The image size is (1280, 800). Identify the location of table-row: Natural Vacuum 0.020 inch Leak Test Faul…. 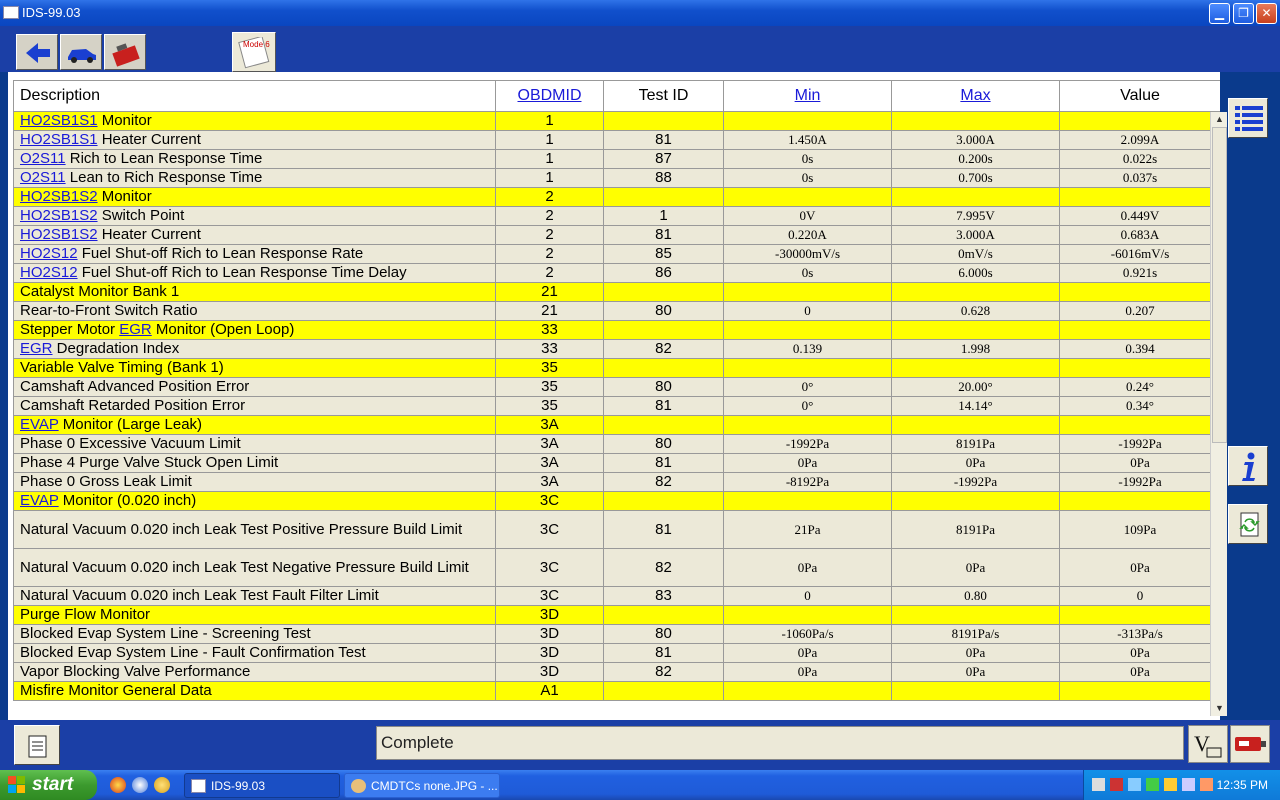
(616, 596).